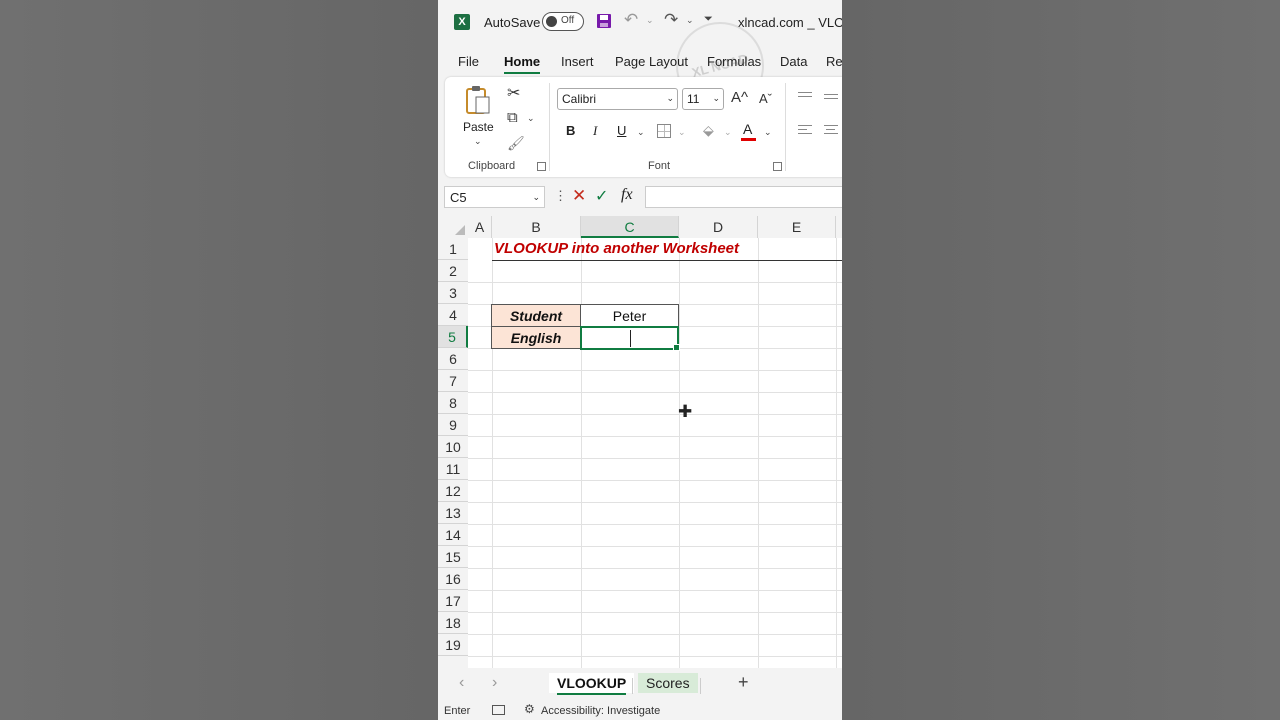 This screenshot has width=1280, height=720. Describe the element at coordinates (453, 337) in the screenshot. I see `row-header-5: 5` at that location.